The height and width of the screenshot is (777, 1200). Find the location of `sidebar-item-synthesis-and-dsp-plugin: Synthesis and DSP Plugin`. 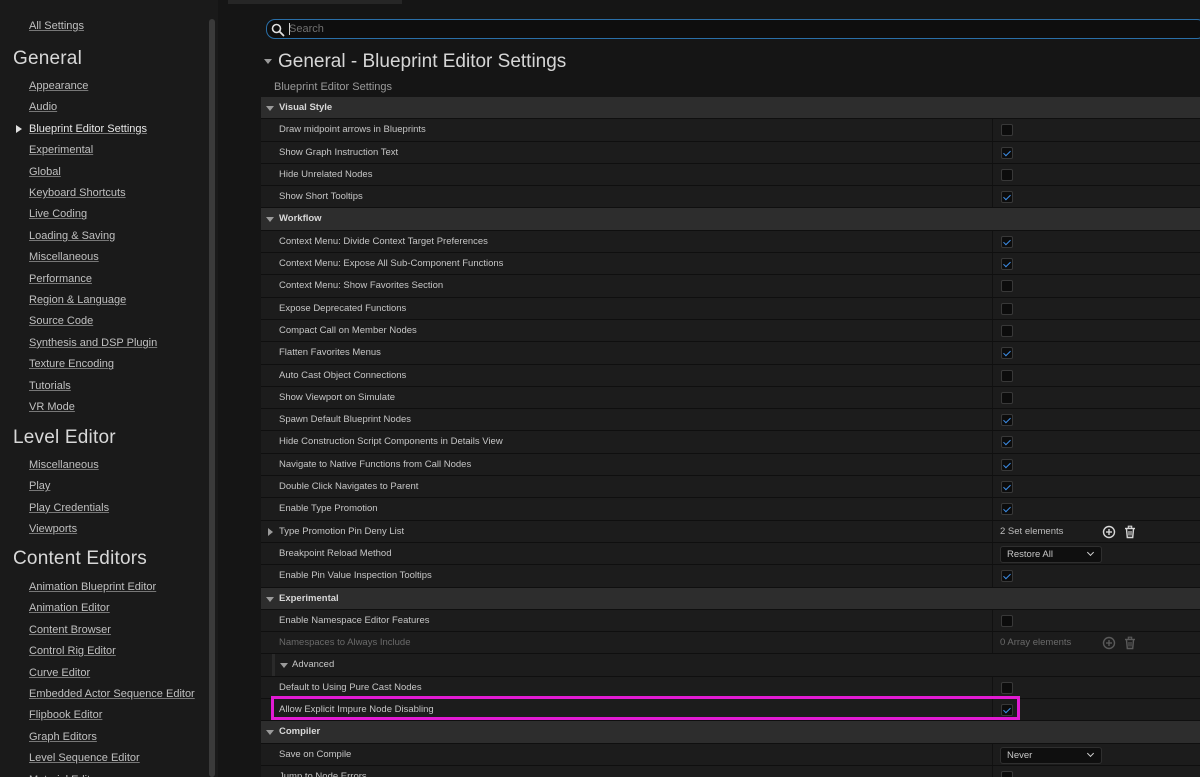

sidebar-item-synthesis-and-dsp-plugin: Synthesis and DSP Plugin is located at coordinates (93, 343).